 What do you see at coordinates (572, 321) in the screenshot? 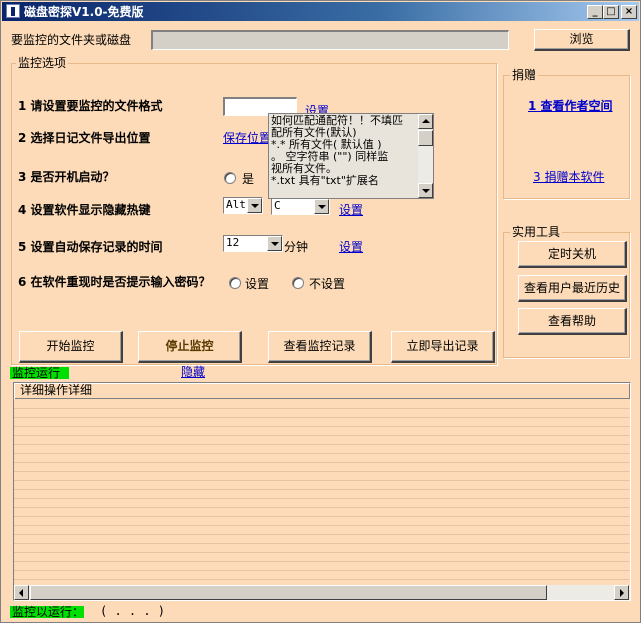
I see `view-help-button: 查看帮助` at bounding box center [572, 321].